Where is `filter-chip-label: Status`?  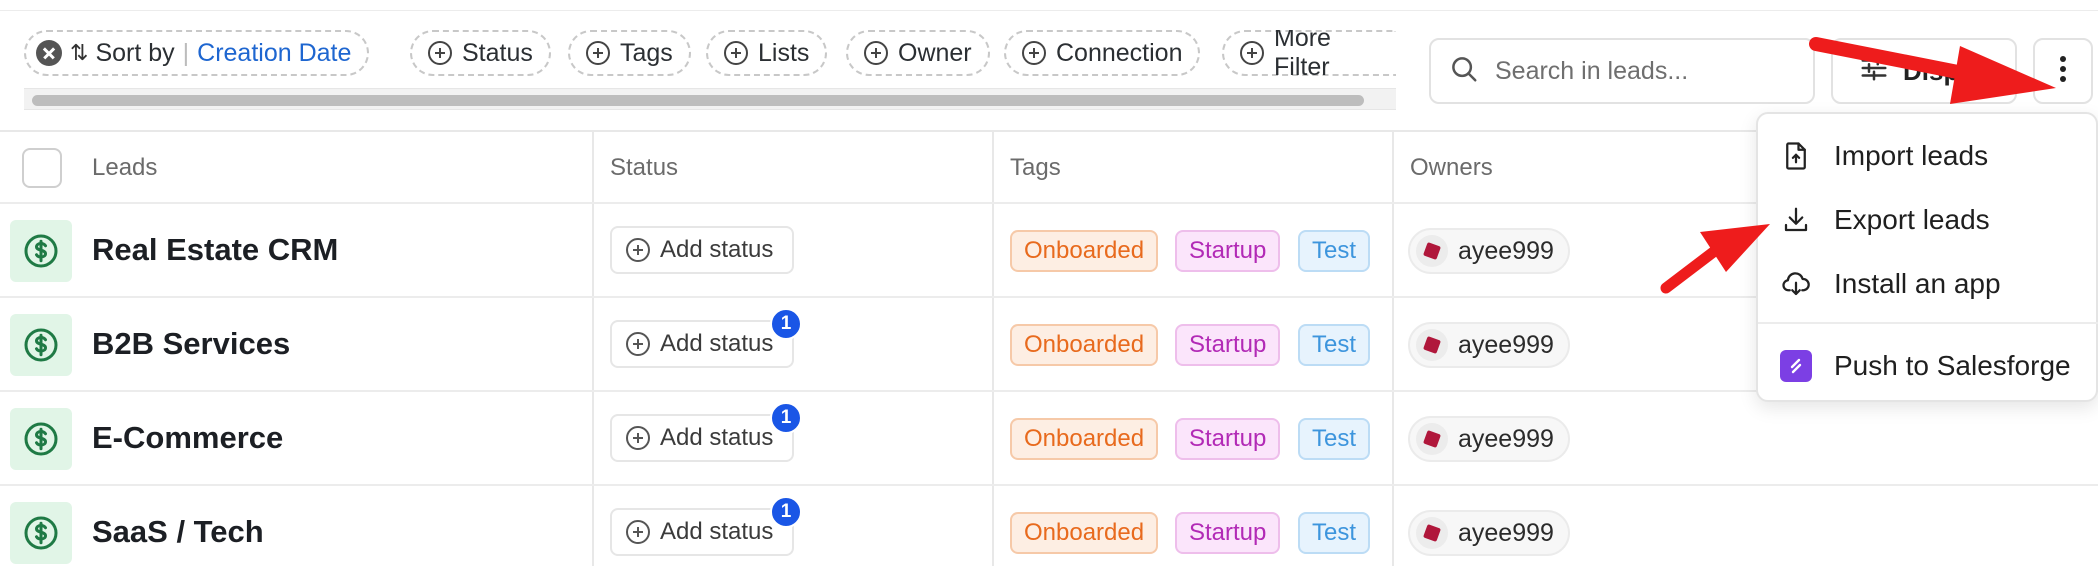
filter-chip-label: Status is located at coordinates (497, 52).